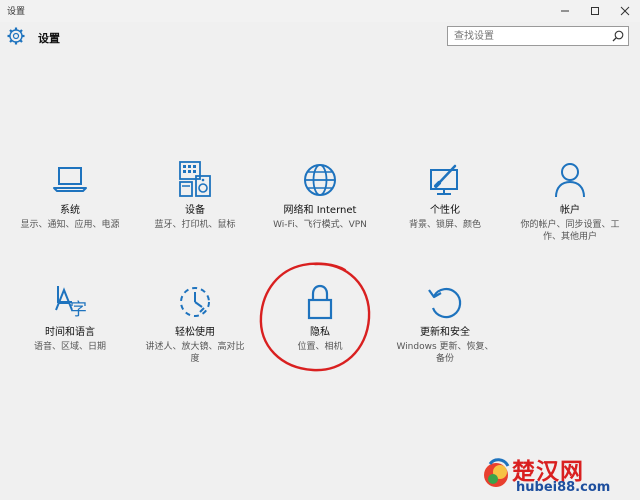 This screenshot has width=640, height=500. I want to click on globe-icon, so click(320, 180).